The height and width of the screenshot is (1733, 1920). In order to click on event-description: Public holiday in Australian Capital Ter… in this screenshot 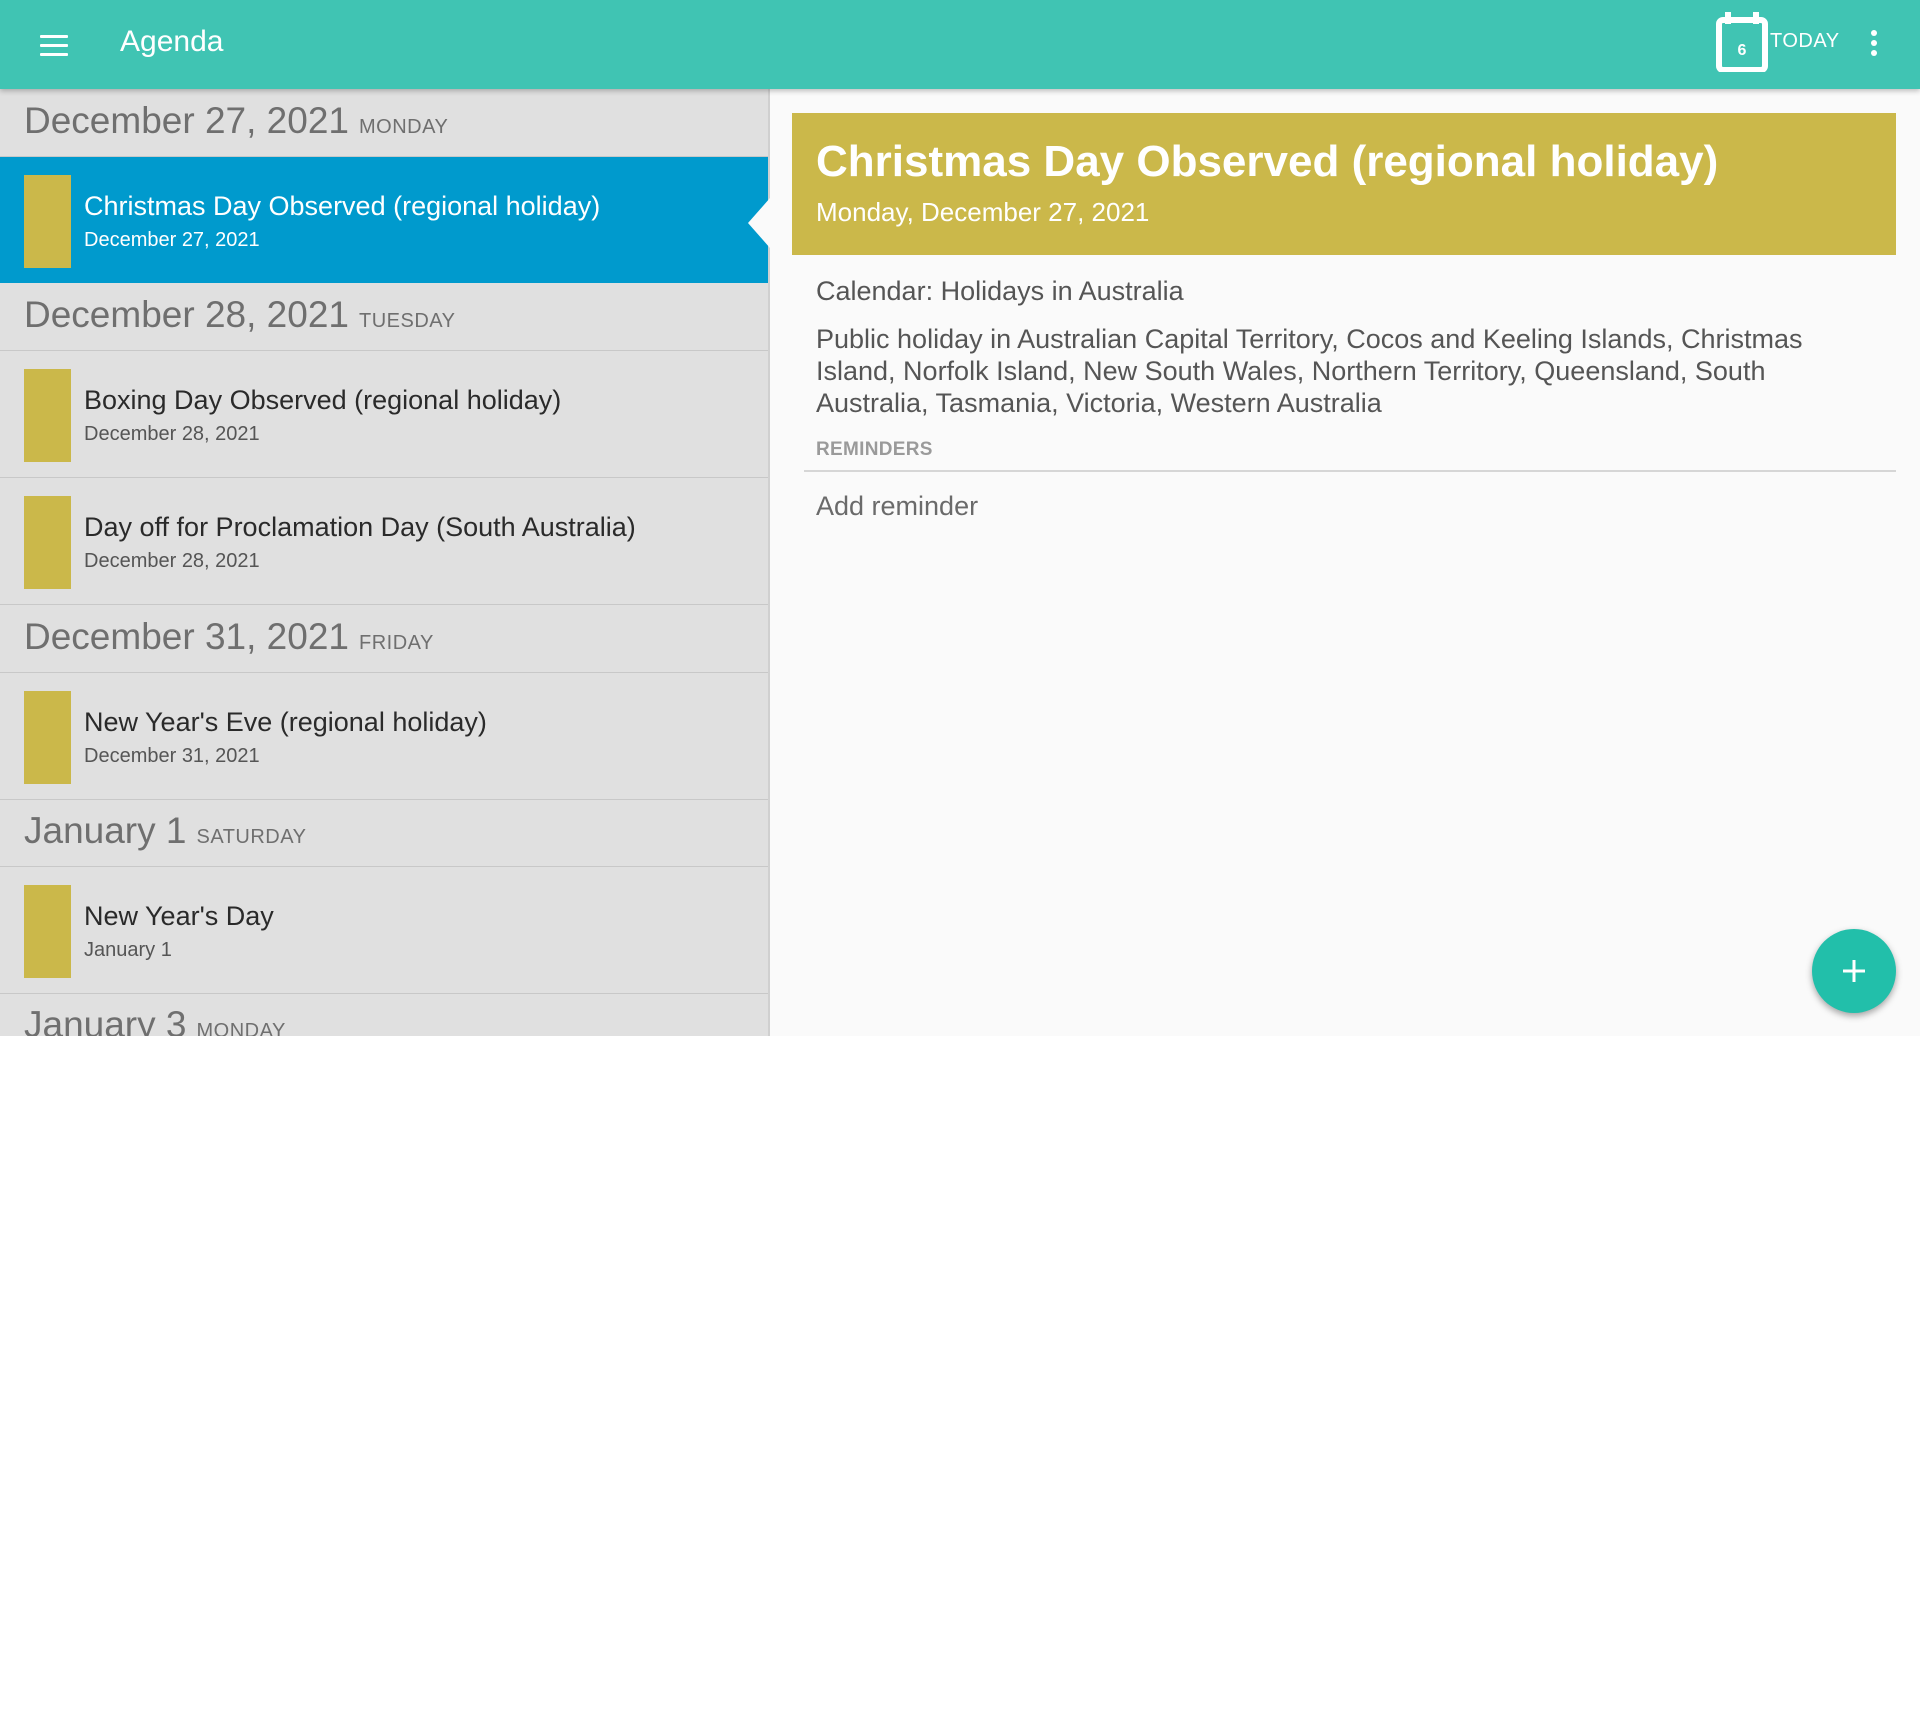, I will do `click(1309, 371)`.